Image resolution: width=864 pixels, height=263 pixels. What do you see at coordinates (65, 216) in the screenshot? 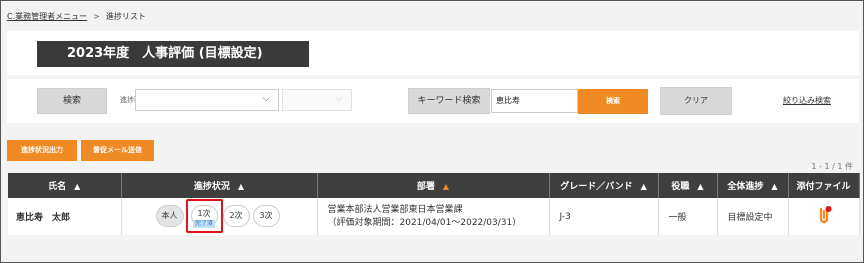
I see `cell-name: 恵比寿 太郎` at bounding box center [65, 216].